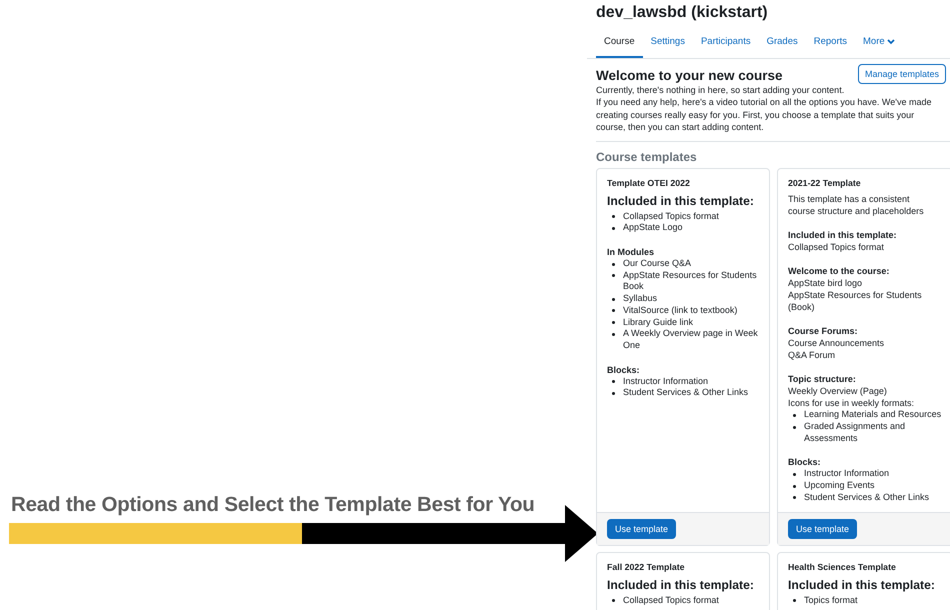  What do you see at coordinates (812, 355) in the screenshot?
I see `item-text: Q&A Forum` at bounding box center [812, 355].